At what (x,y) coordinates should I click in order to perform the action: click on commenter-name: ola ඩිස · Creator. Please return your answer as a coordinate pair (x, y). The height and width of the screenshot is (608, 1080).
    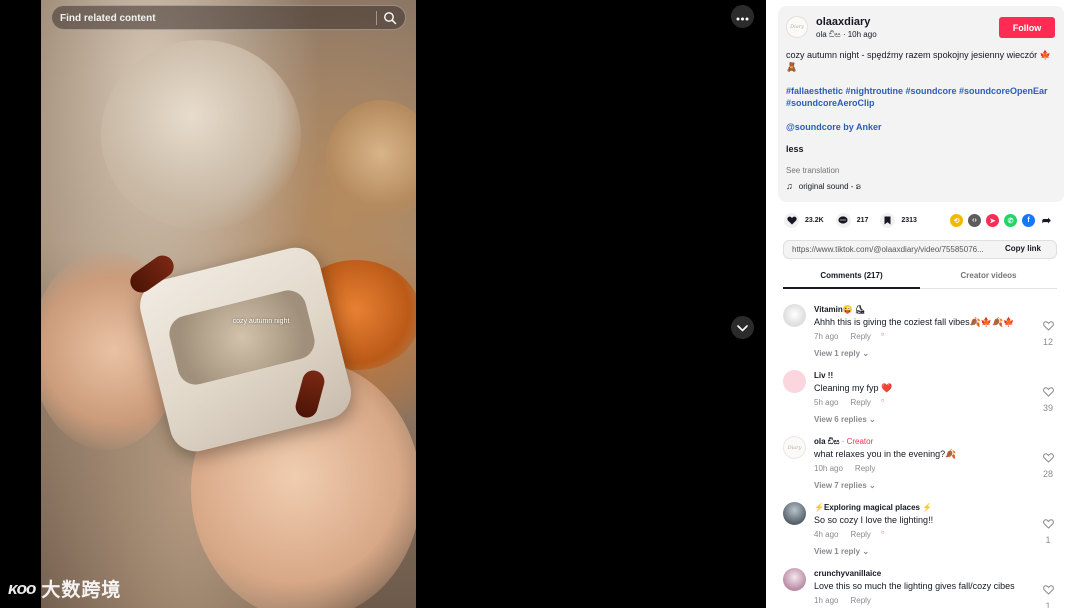
    Looking at the image, I should click on (843, 442).